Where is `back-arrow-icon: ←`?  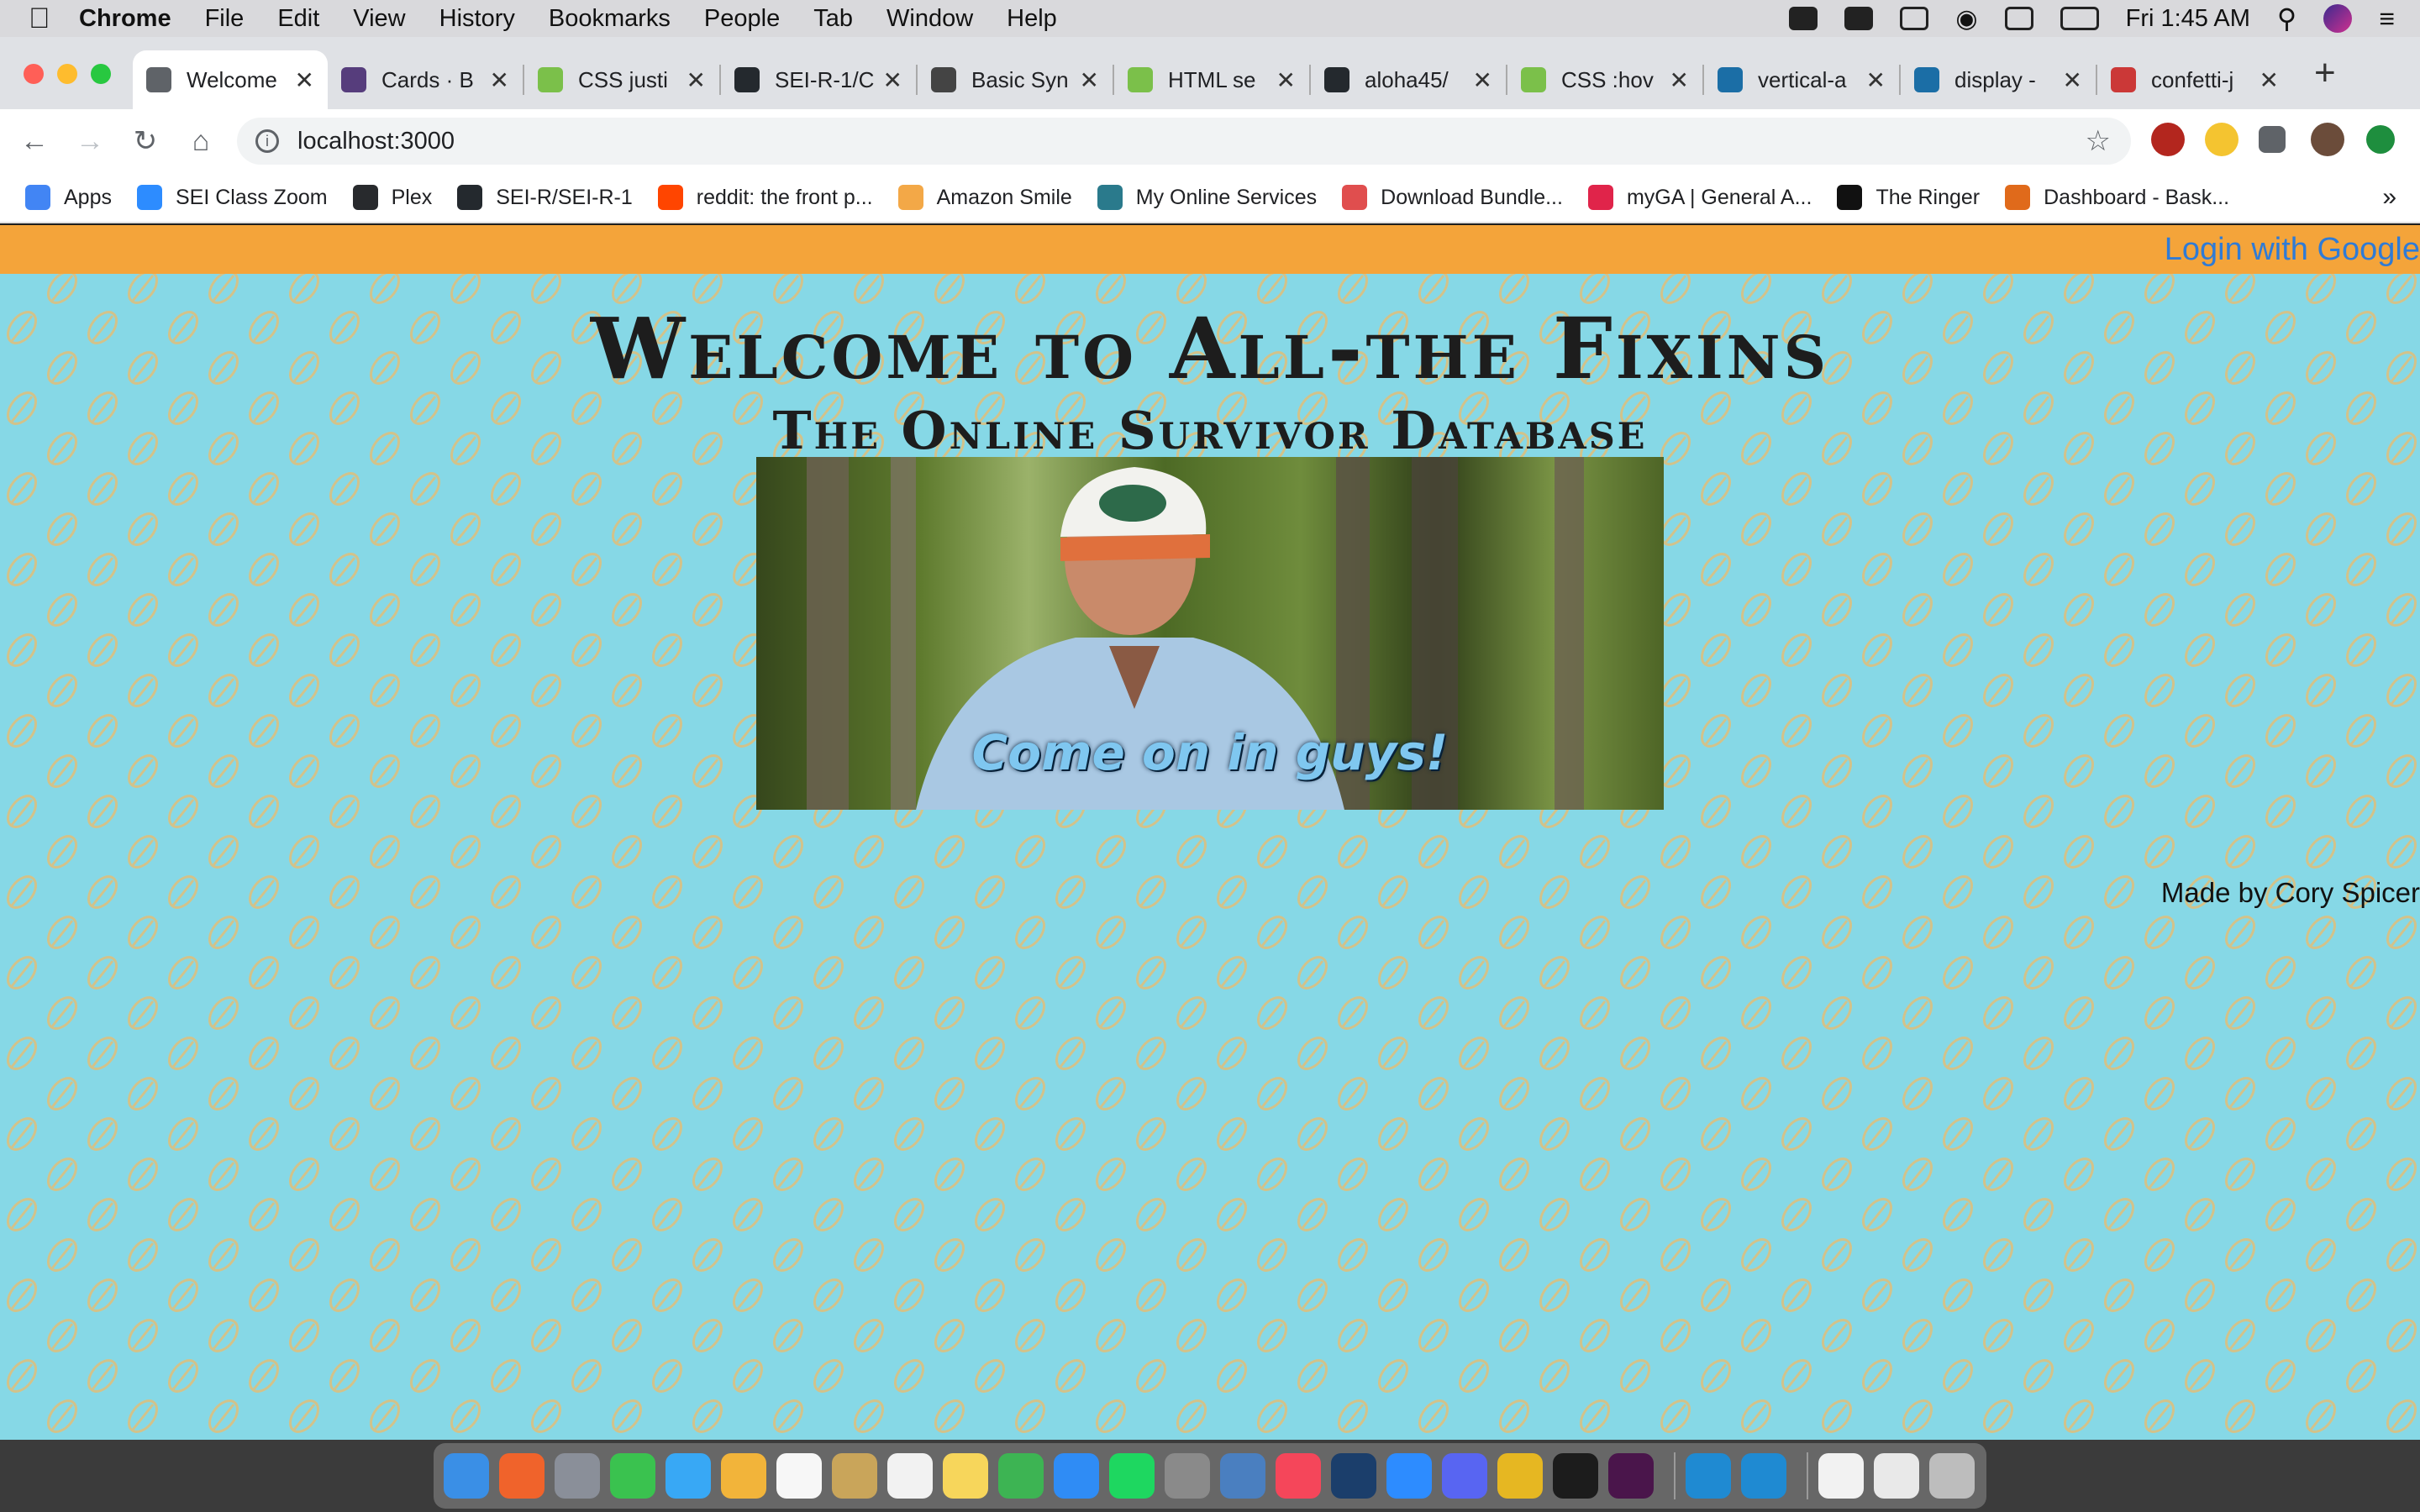 back-arrow-icon: ← is located at coordinates (34, 141).